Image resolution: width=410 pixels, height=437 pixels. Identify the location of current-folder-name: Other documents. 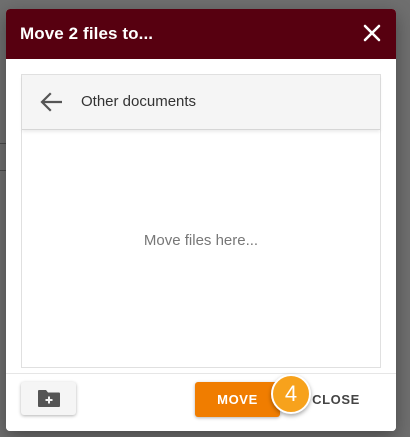
(139, 101).